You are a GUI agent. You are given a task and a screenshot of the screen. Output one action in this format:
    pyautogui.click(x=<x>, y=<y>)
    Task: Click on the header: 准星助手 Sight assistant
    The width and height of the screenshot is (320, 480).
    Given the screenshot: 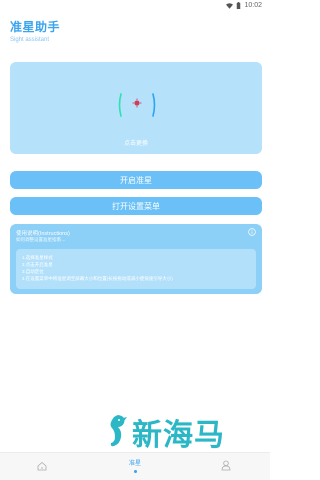 What is the action you would take?
    pyautogui.click(x=35, y=30)
    